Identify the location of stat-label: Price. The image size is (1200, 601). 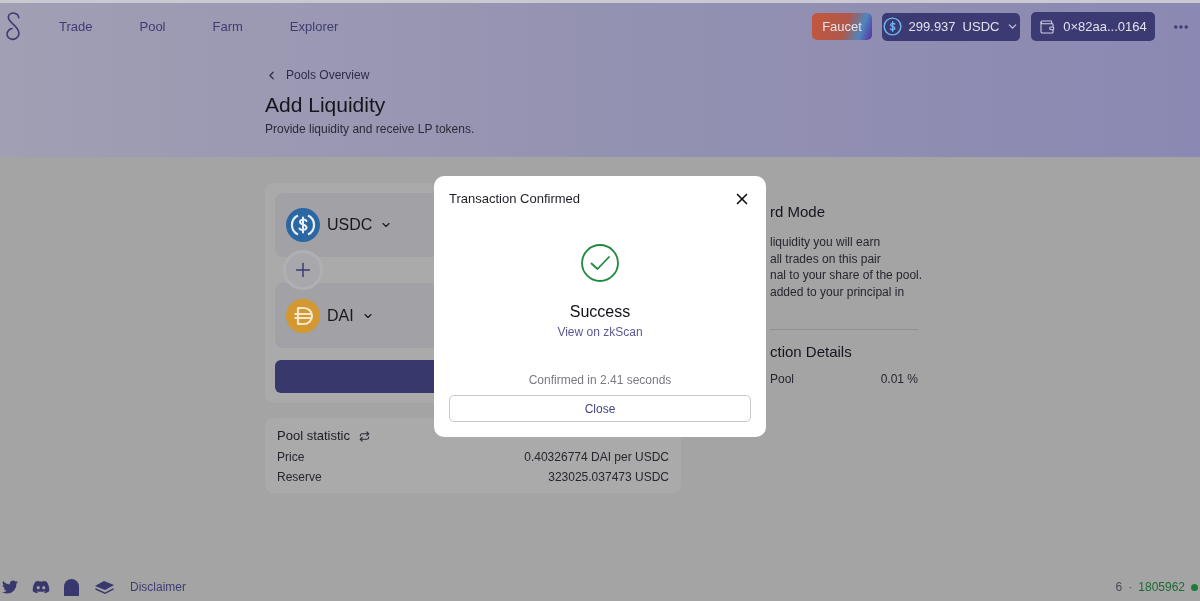
(291, 457).